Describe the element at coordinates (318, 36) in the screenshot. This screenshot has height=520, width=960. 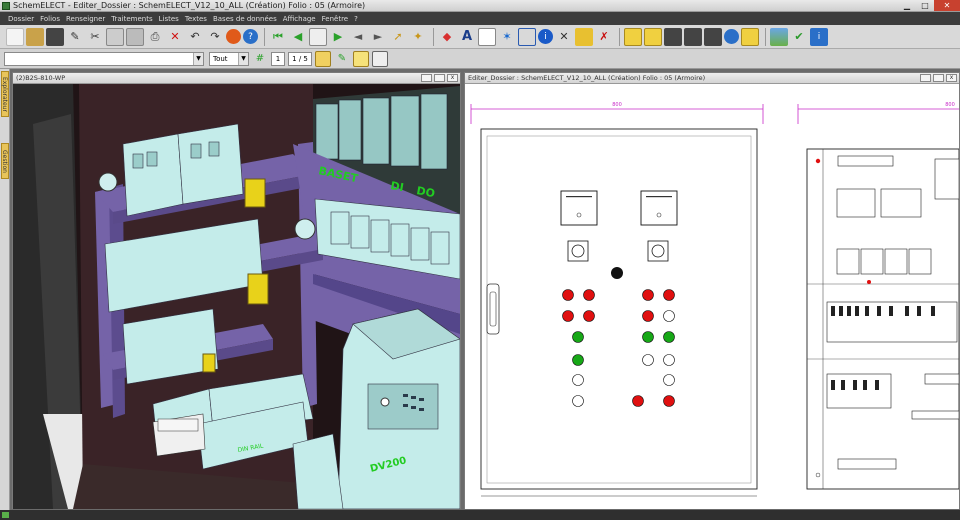
I see `page-icon` at that location.